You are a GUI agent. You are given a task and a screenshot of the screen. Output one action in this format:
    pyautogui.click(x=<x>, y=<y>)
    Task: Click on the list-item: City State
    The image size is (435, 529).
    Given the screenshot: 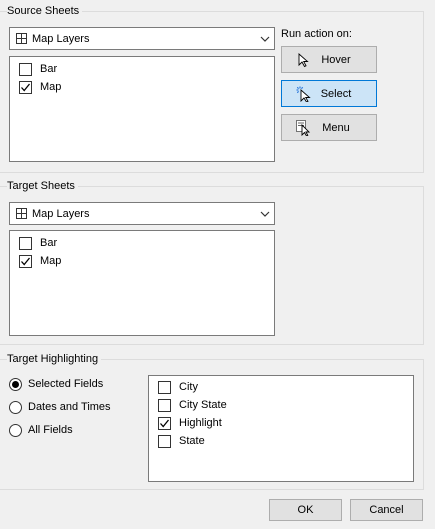 What is the action you would take?
    pyautogui.click(x=192, y=405)
    